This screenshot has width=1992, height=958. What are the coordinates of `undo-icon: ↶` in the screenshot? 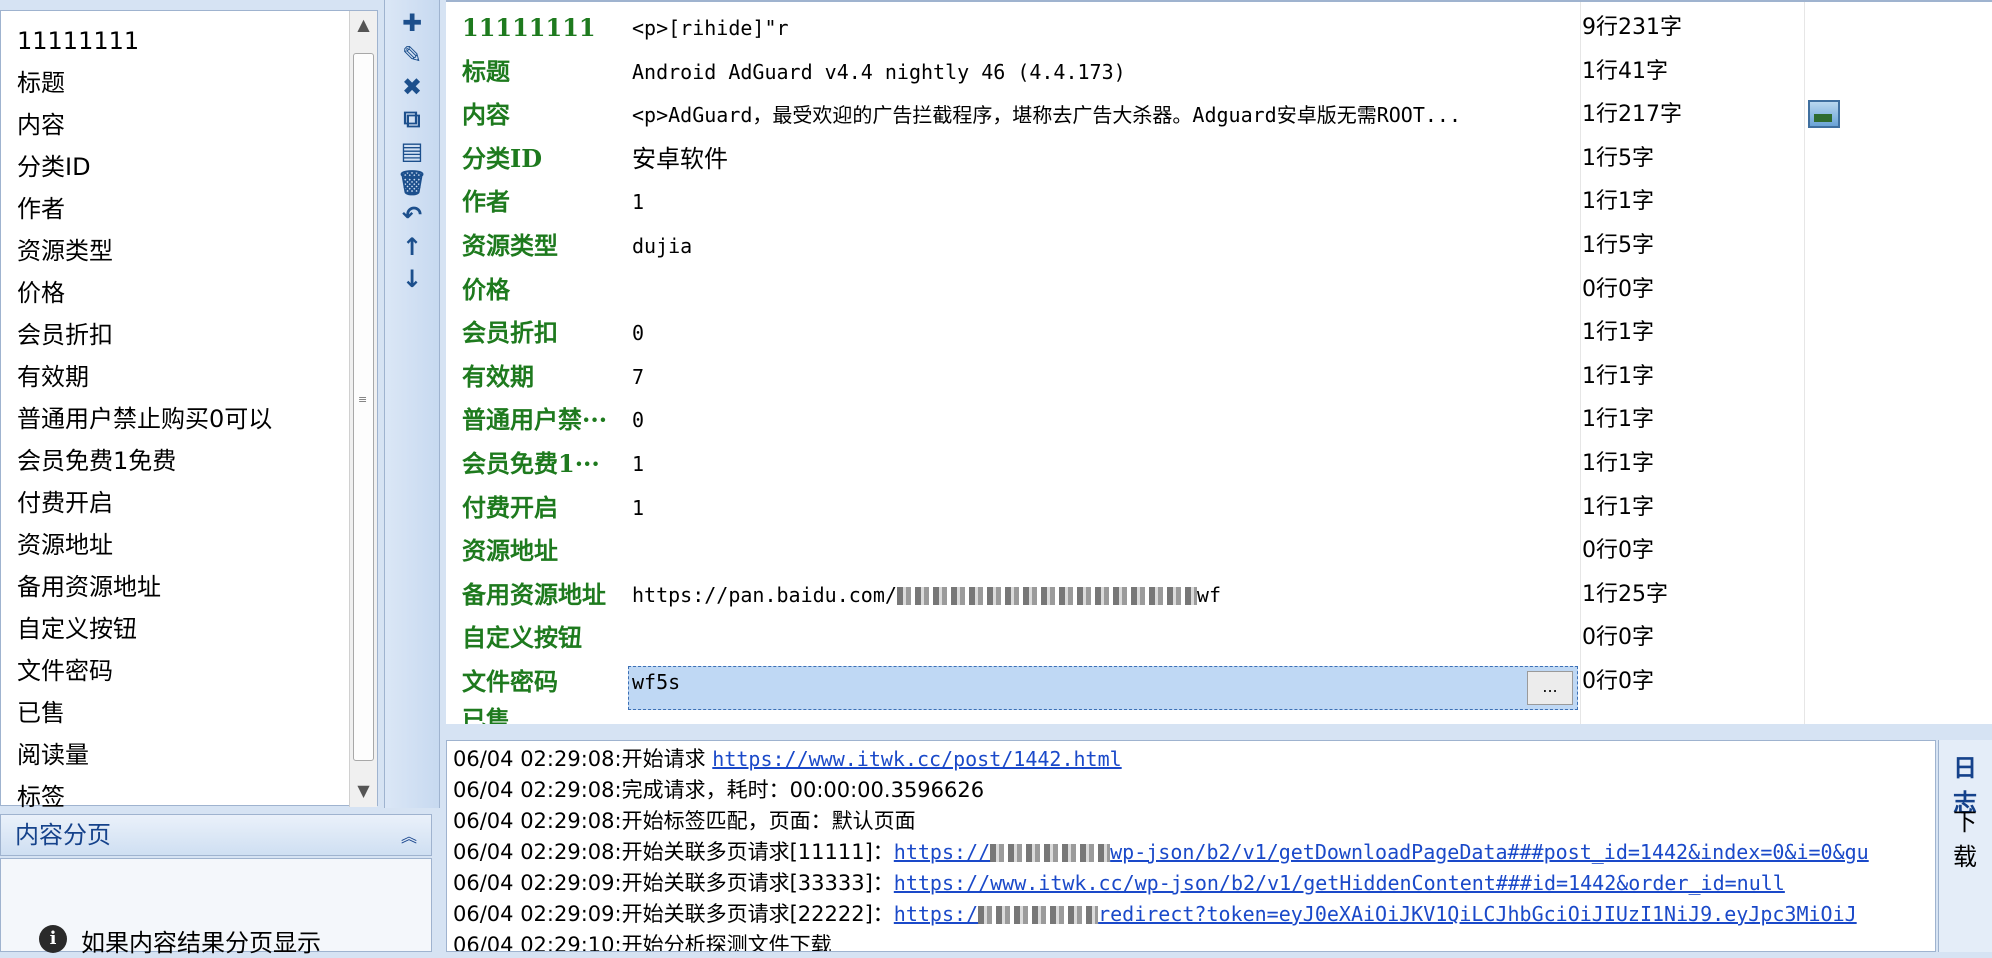 It's located at (412, 215).